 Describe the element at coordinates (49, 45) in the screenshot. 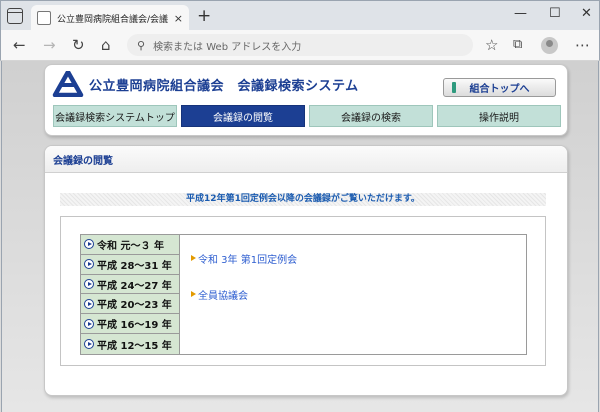

I see `forward-icon: →` at that location.